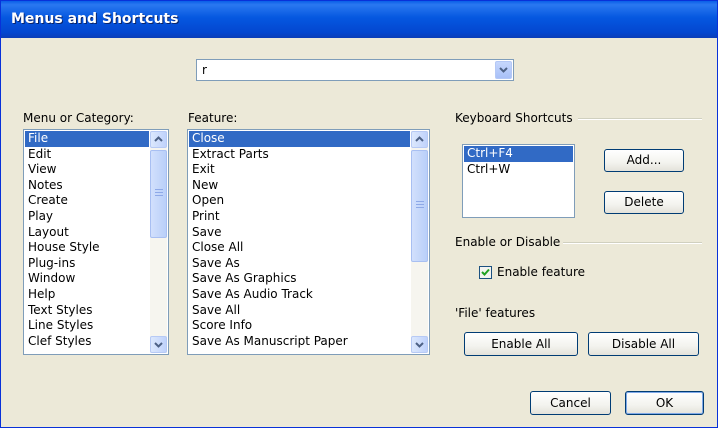 Image resolution: width=718 pixels, height=428 pixels. Describe the element at coordinates (355, 70) in the screenshot. I see `search-combobox: r` at that location.